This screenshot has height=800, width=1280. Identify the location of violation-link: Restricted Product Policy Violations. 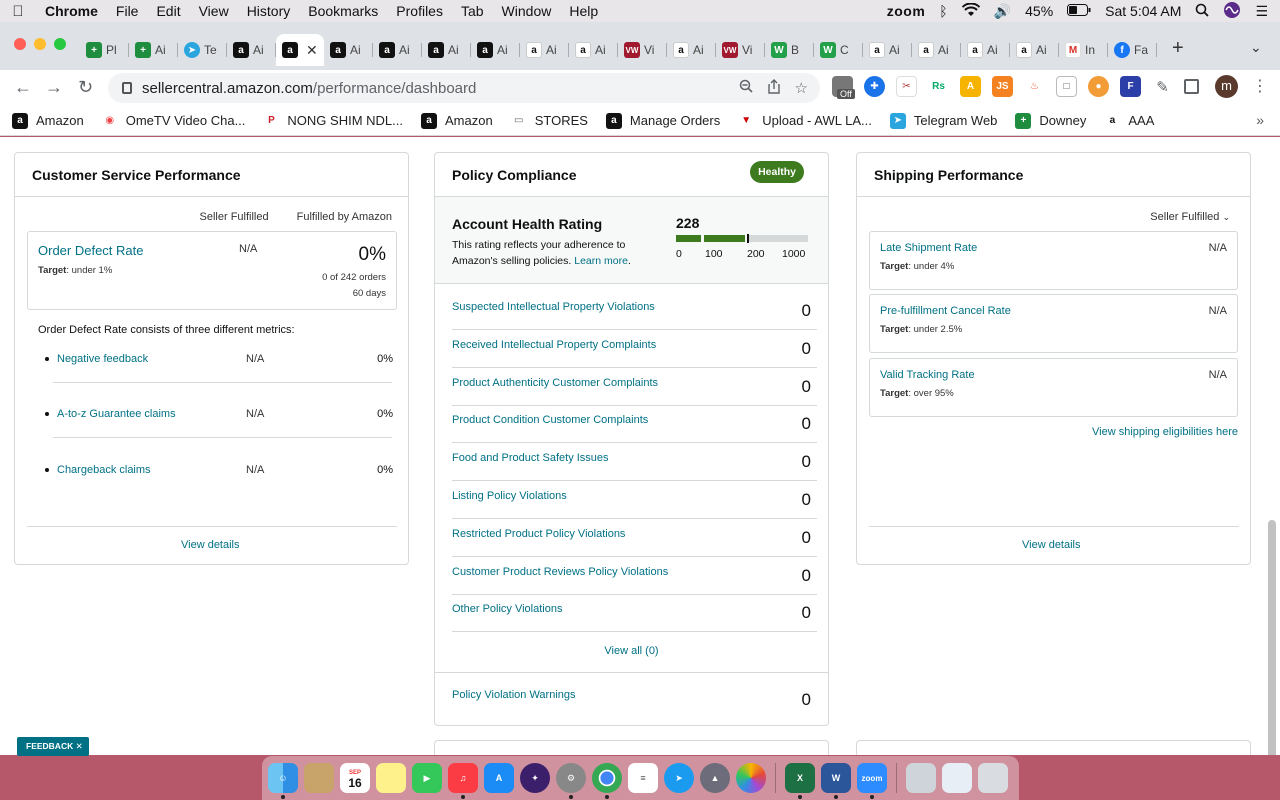
(538, 534).